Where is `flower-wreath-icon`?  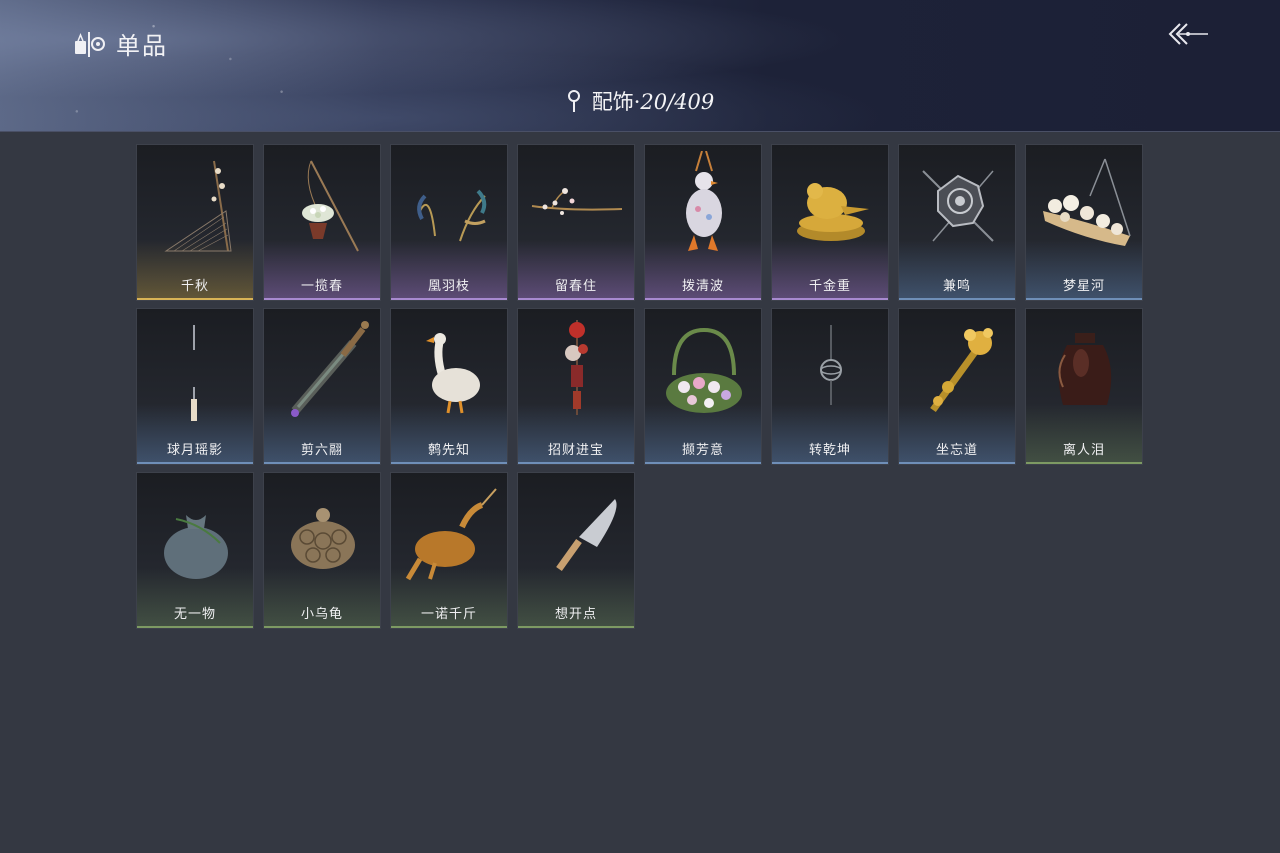
flower-wreath-icon is located at coordinates (704, 370).